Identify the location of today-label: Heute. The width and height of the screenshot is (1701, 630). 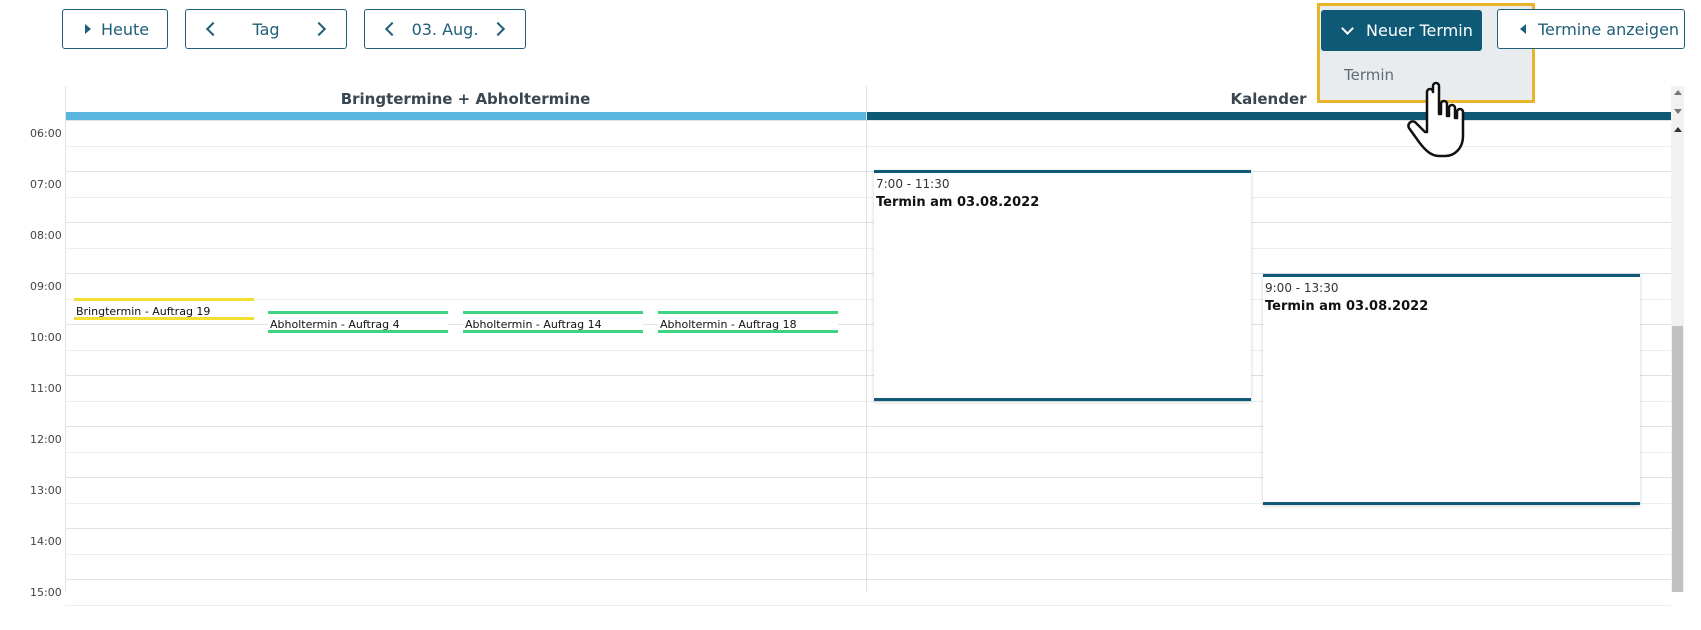
(125, 29).